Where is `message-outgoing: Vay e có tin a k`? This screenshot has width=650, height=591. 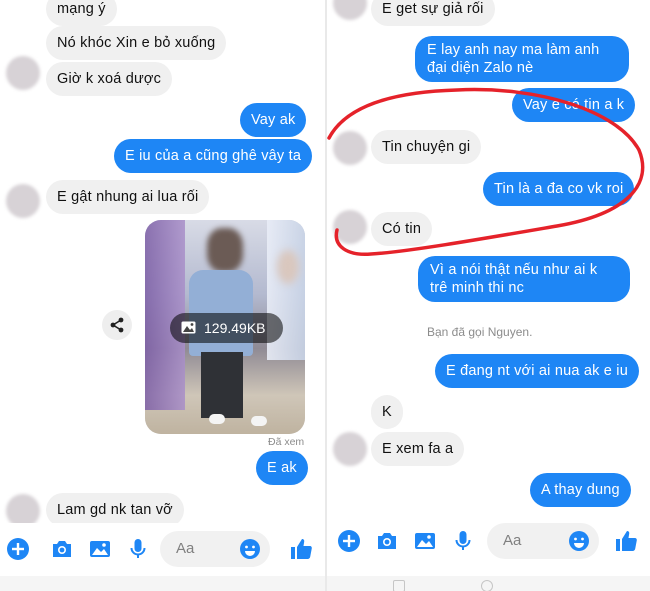 message-outgoing: Vay e có tin a k is located at coordinates (574, 105).